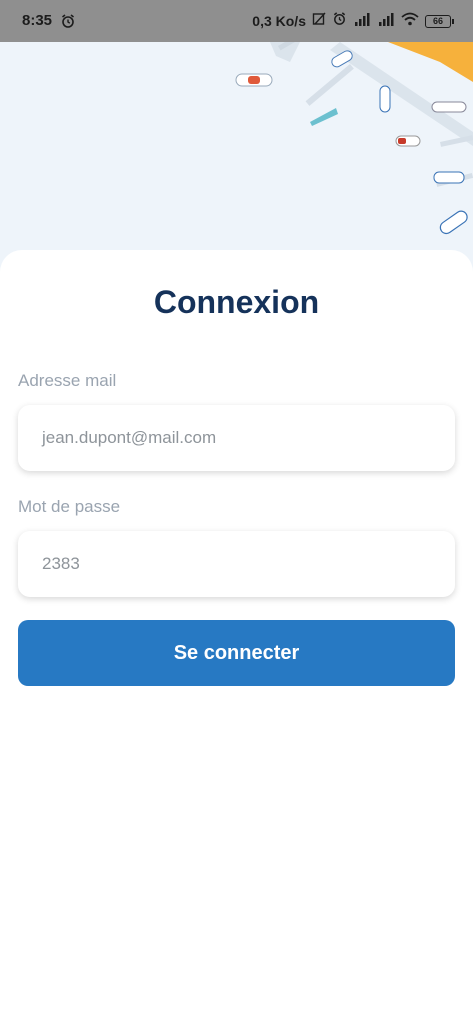 The width and height of the screenshot is (473, 1024). What do you see at coordinates (410, 21) in the screenshot?
I see `wifi-icon` at bounding box center [410, 21].